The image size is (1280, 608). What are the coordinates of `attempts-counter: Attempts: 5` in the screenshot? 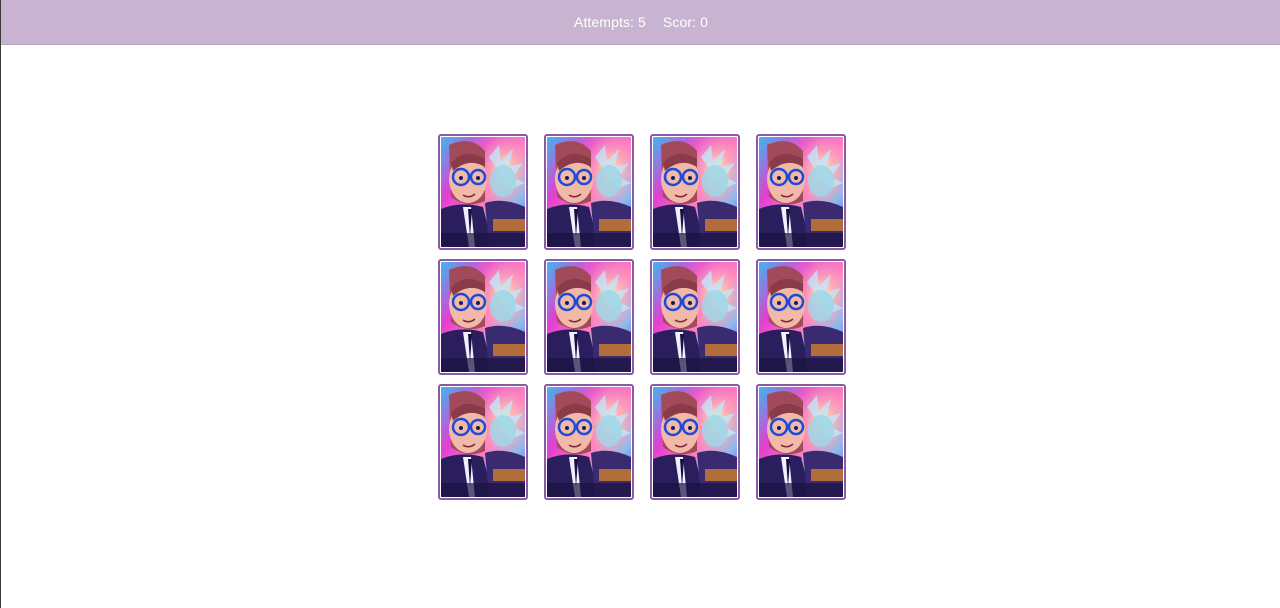 It's located at (610, 22).